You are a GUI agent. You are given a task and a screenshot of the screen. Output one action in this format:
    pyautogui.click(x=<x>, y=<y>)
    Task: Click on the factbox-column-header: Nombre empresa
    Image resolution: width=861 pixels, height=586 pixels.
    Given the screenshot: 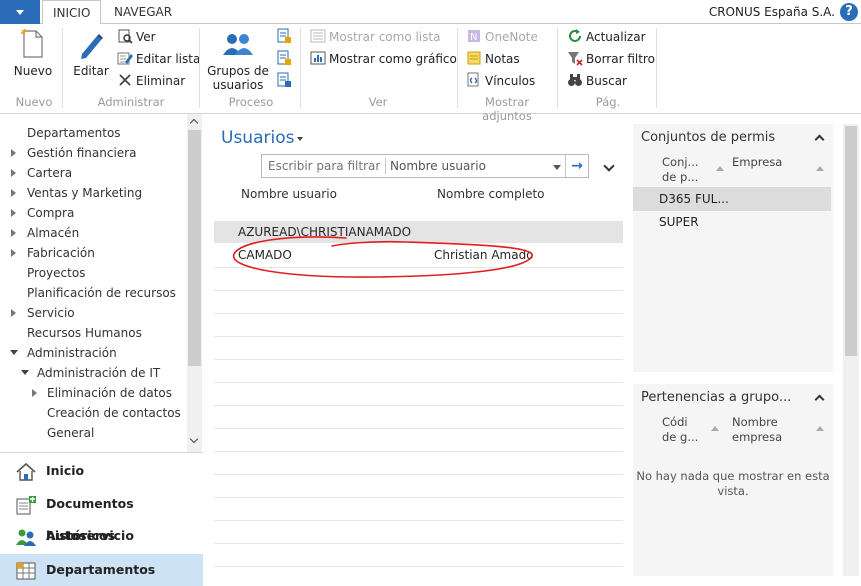 What is the action you would take?
    pyautogui.click(x=757, y=430)
    